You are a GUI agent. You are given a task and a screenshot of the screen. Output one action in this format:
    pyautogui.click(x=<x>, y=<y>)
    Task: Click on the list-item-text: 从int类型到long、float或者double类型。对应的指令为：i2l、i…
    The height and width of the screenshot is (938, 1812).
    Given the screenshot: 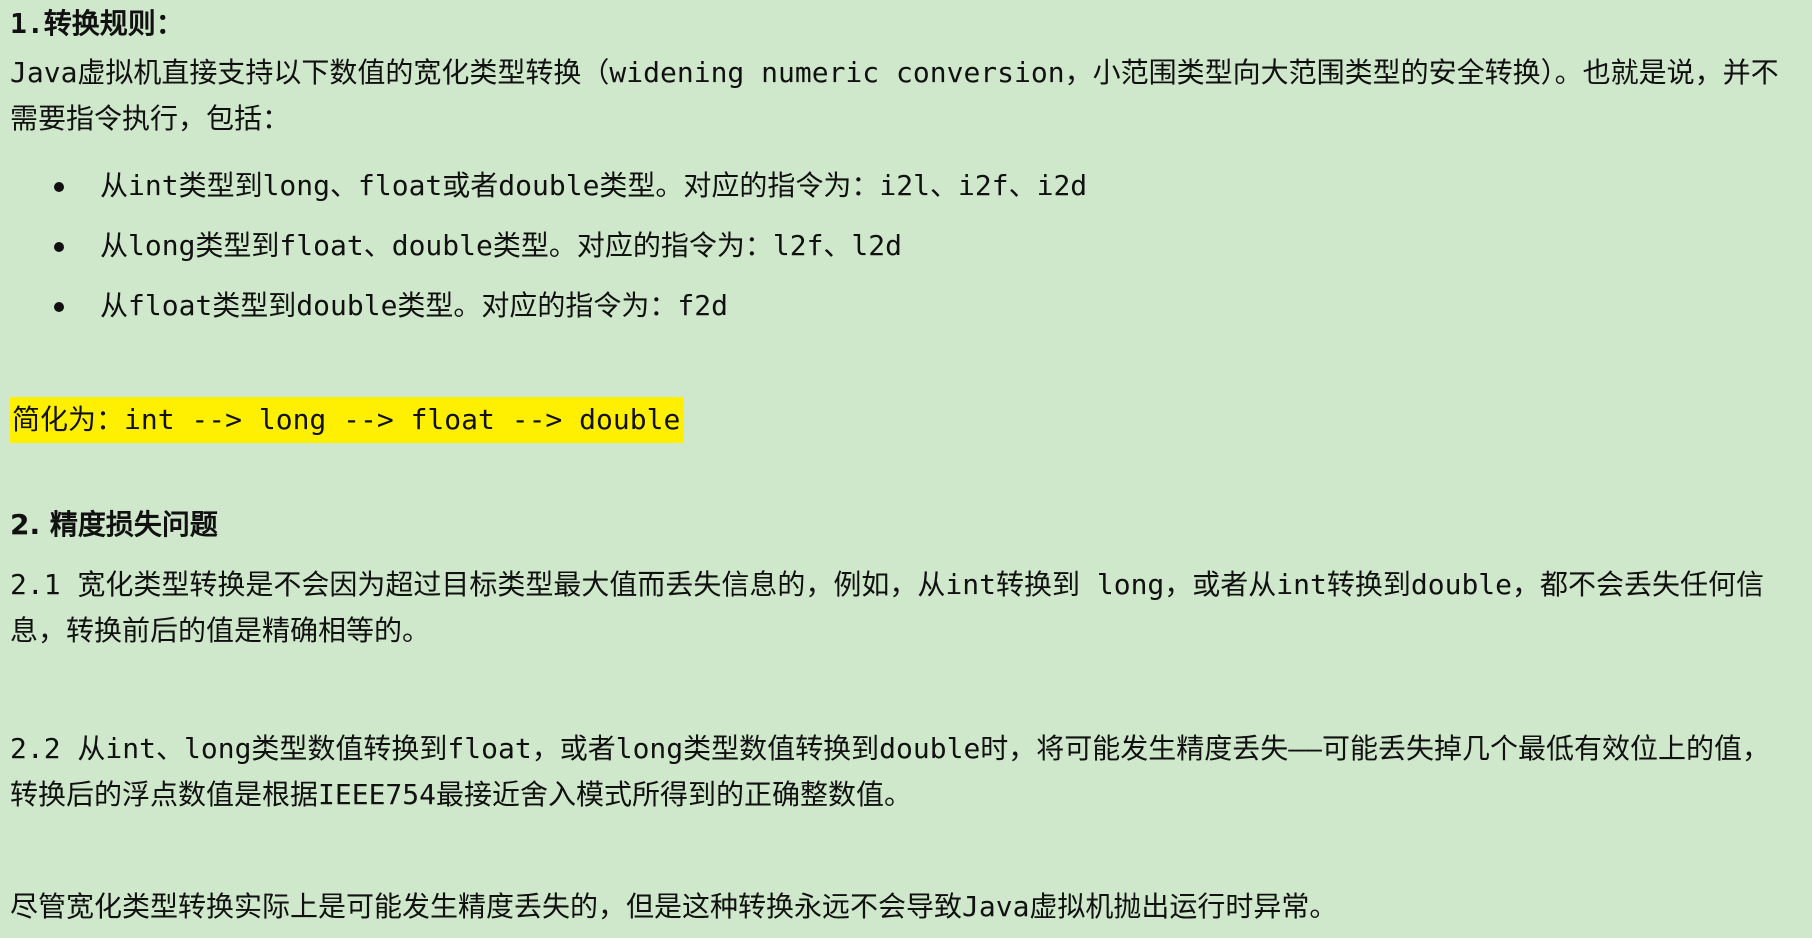 What is the action you would take?
    pyautogui.click(x=594, y=185)
    